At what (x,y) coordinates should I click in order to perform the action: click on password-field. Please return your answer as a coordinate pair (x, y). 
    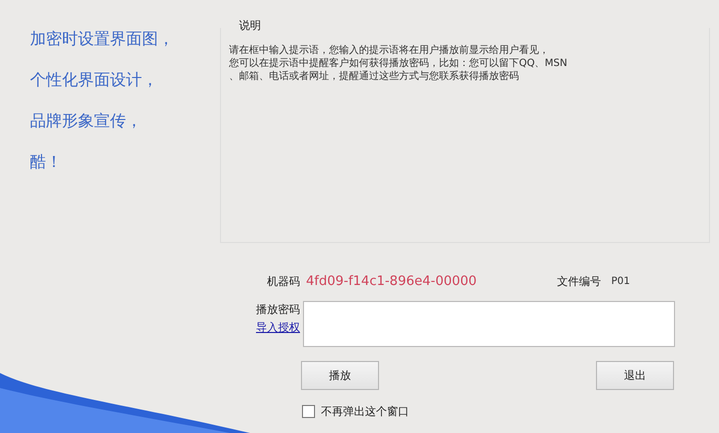
    Looking at the image, I should click on (489, 324).